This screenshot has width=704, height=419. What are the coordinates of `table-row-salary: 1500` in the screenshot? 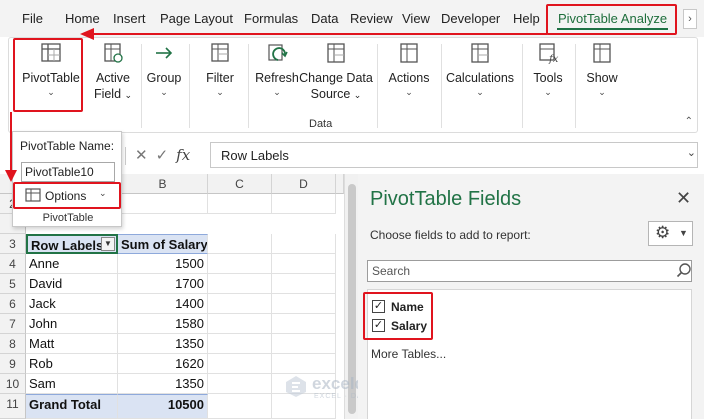 It's located at (163, 264).